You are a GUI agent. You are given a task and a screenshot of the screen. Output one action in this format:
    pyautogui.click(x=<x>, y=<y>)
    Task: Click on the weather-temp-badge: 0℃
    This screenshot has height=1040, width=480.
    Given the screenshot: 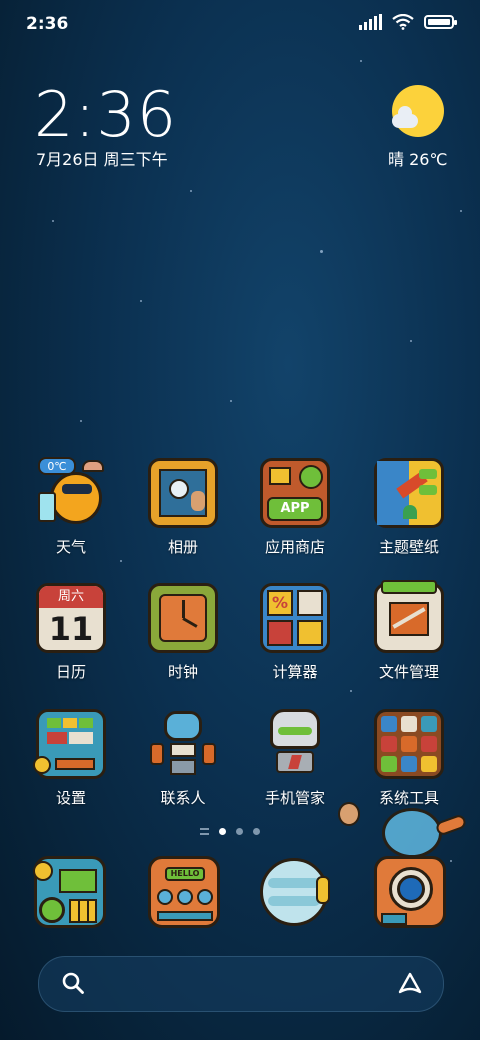 What is the action you would take?
    pyautogui.click(x=57, y=466)
    